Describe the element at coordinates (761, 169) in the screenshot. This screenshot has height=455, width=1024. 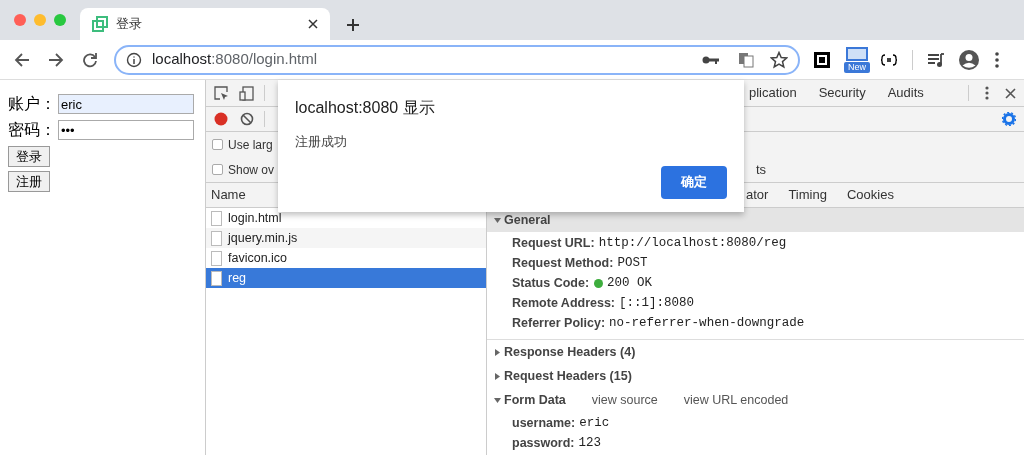
I see `option-label: ts` at that location.